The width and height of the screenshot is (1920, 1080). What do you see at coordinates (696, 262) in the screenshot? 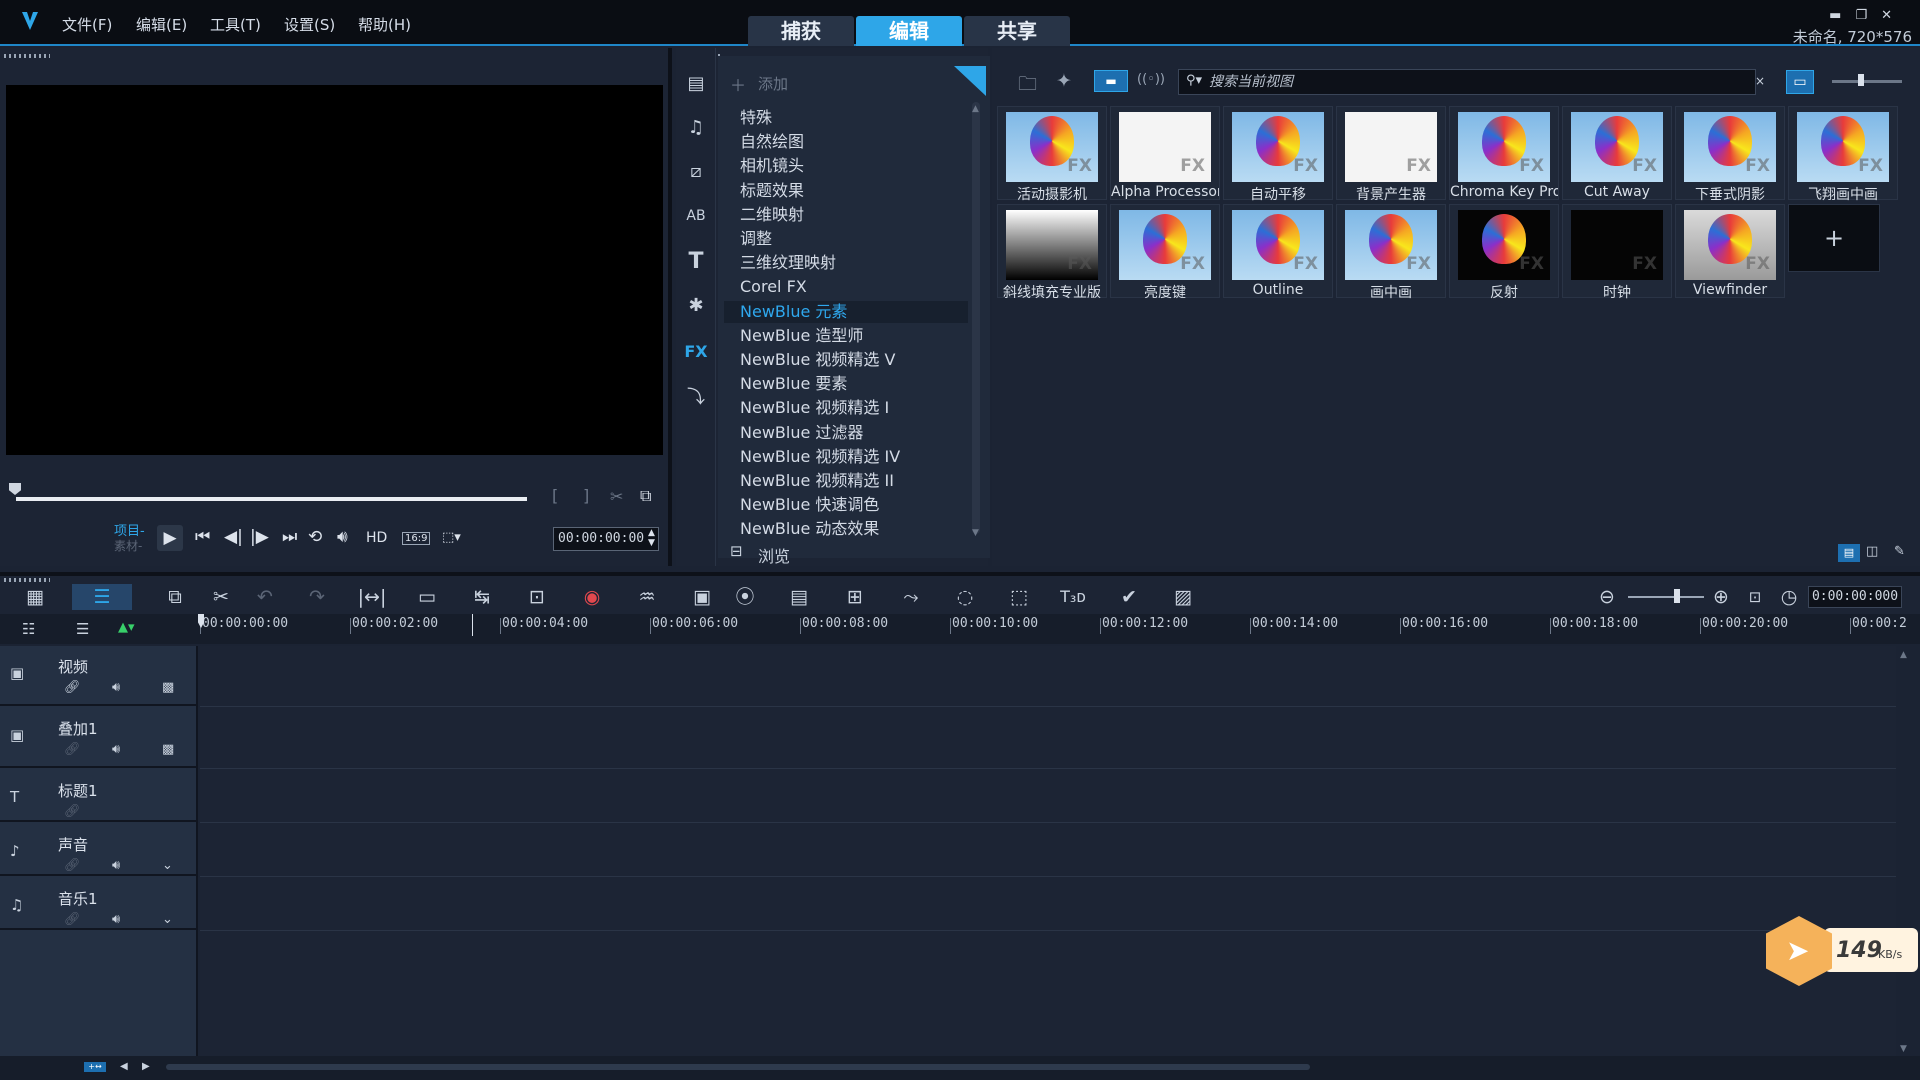
I see `text-icon: T` at bounding box center [696, 262].